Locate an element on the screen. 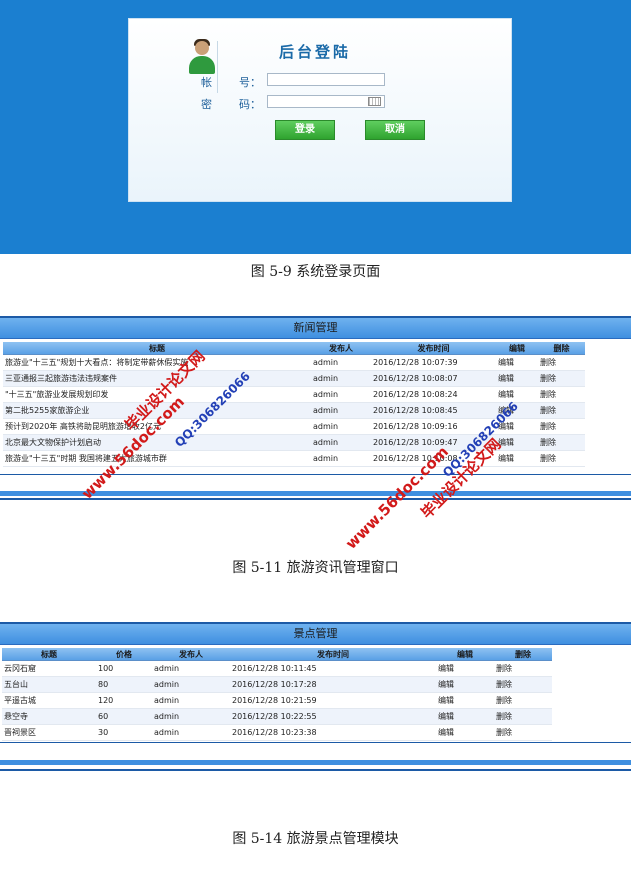 This screenshot has height=885, width=631. table-cell: 晋祠景区 is located at coordinates (49, 732).